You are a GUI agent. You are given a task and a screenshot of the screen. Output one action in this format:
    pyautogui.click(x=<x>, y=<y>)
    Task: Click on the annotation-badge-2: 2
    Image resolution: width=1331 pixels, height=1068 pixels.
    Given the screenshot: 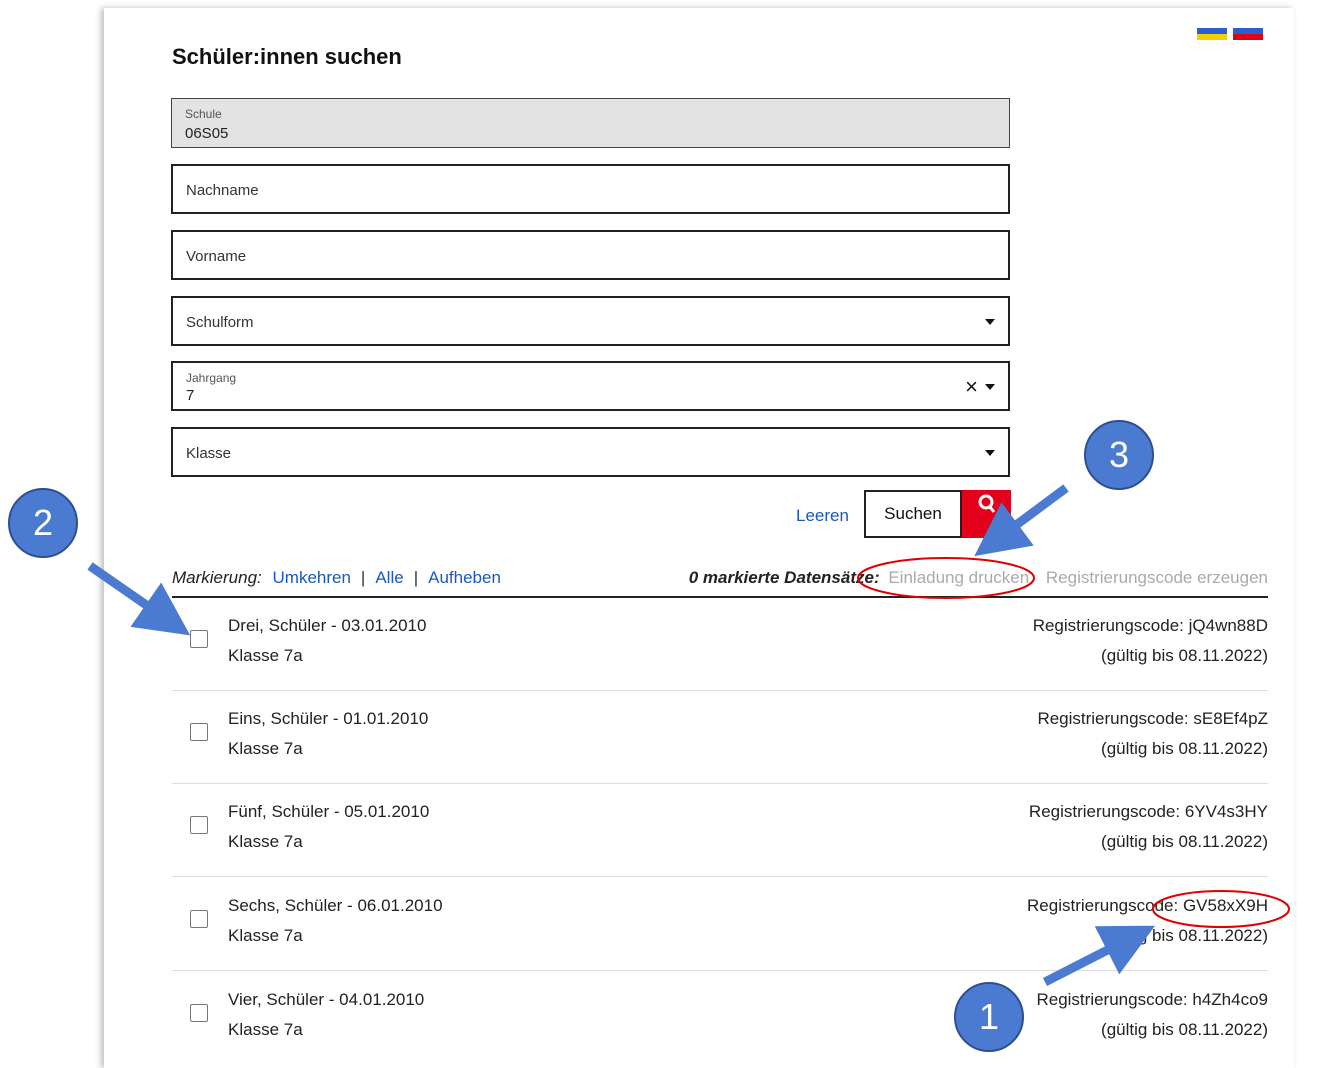 What is the action you would take?
    pyautogui.click(x=43, y=523)
    